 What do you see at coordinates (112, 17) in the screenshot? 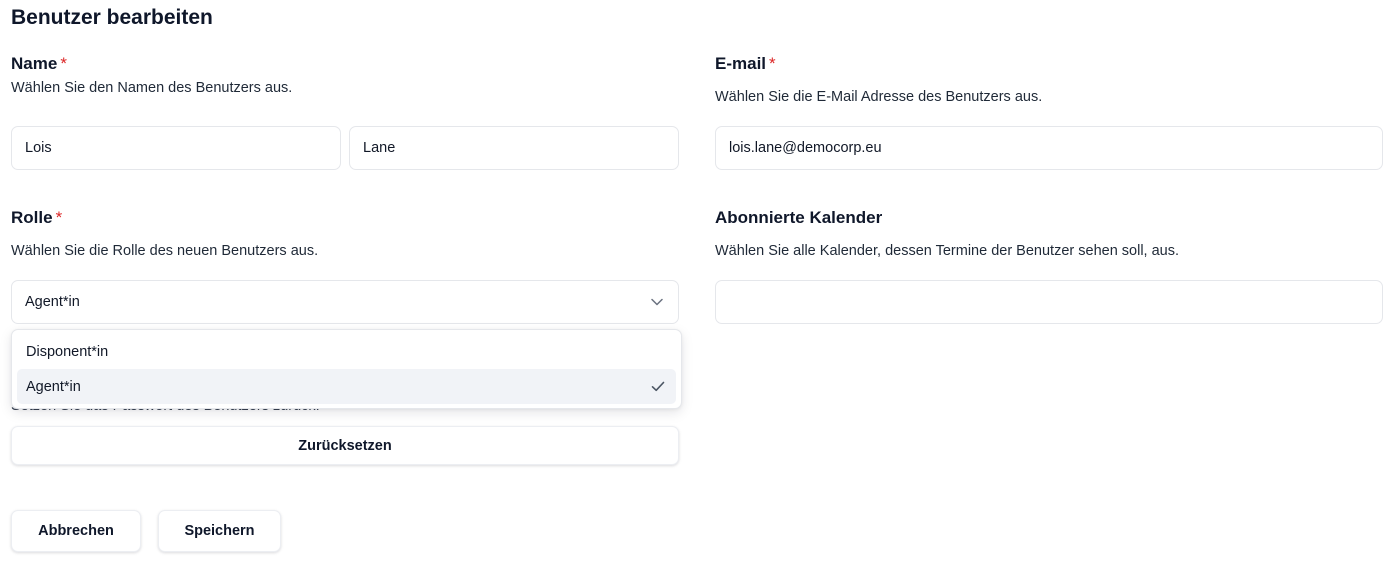
I see `page-title: Benutzer bearbeiten` at bounding box center [112, 17].